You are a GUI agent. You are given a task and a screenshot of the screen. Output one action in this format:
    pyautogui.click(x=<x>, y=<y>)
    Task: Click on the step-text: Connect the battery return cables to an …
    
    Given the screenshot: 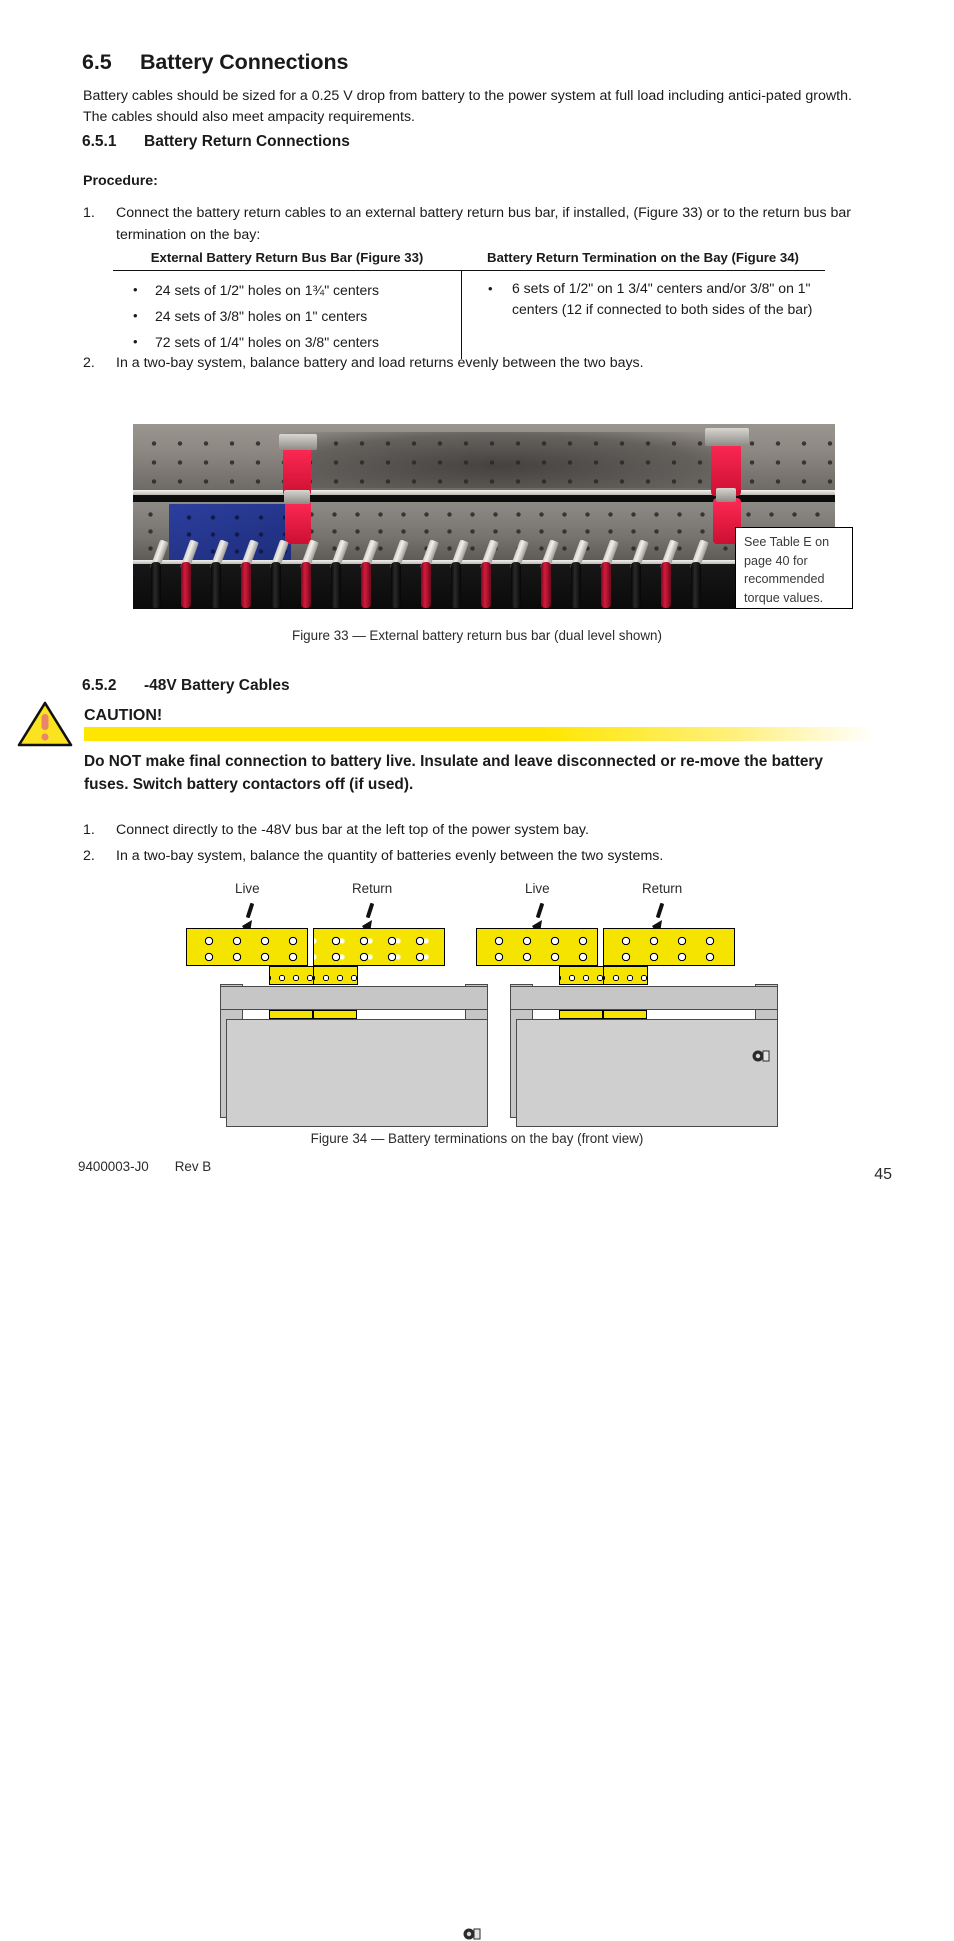 What is the action you would take?
    pyautogui.click(x=483, y=224)
    